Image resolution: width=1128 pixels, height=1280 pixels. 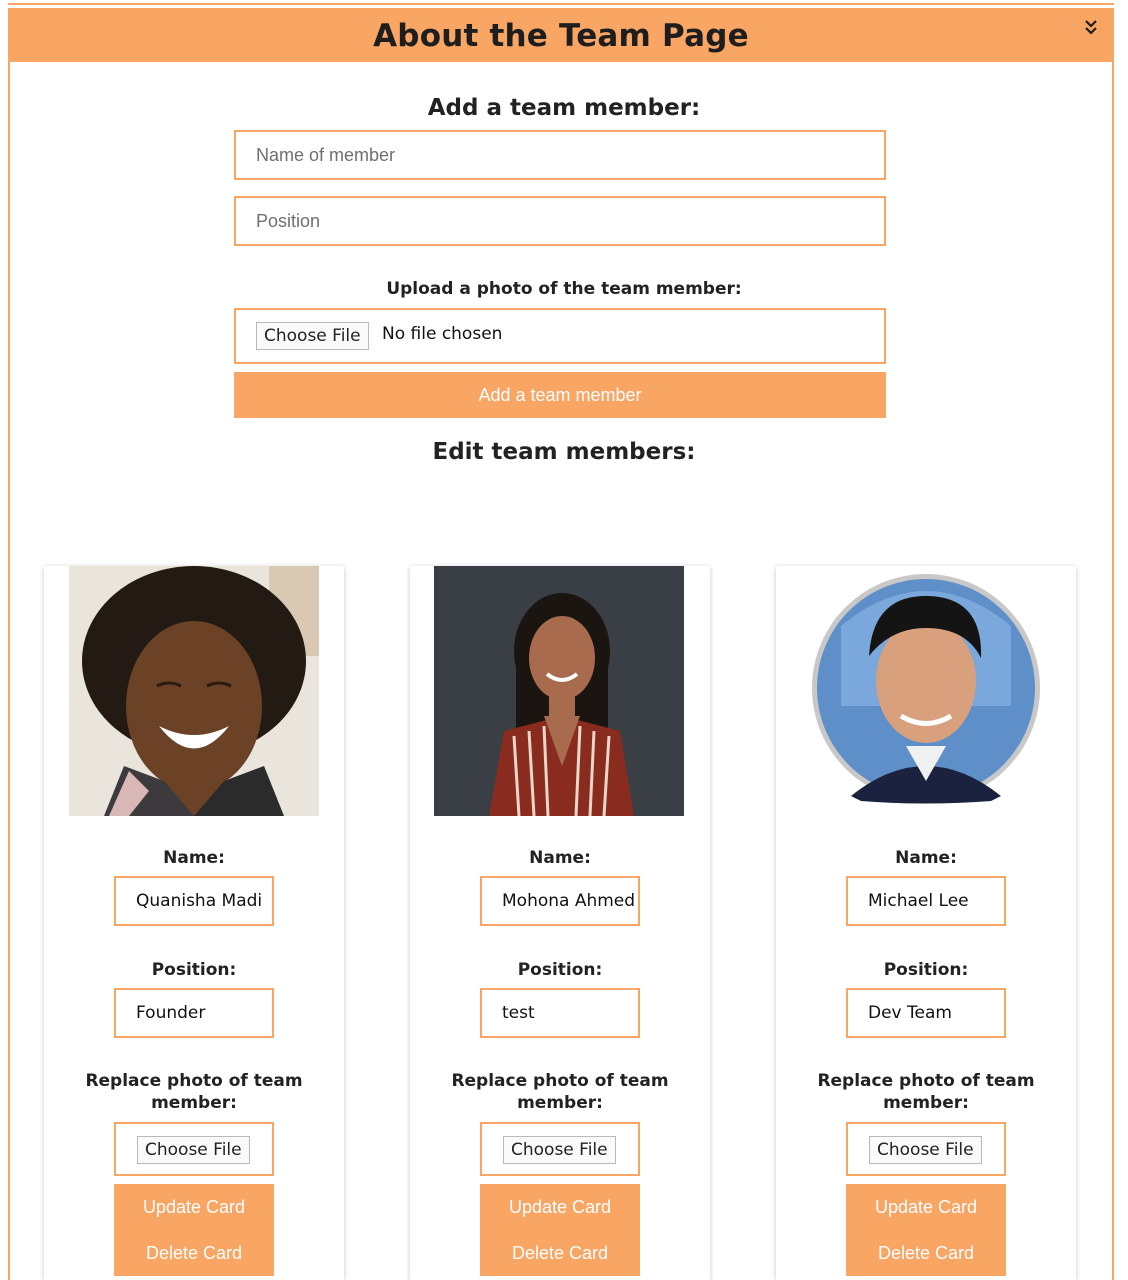 I want to click on page-title: About the Team Page, so click(x=561, y=36).